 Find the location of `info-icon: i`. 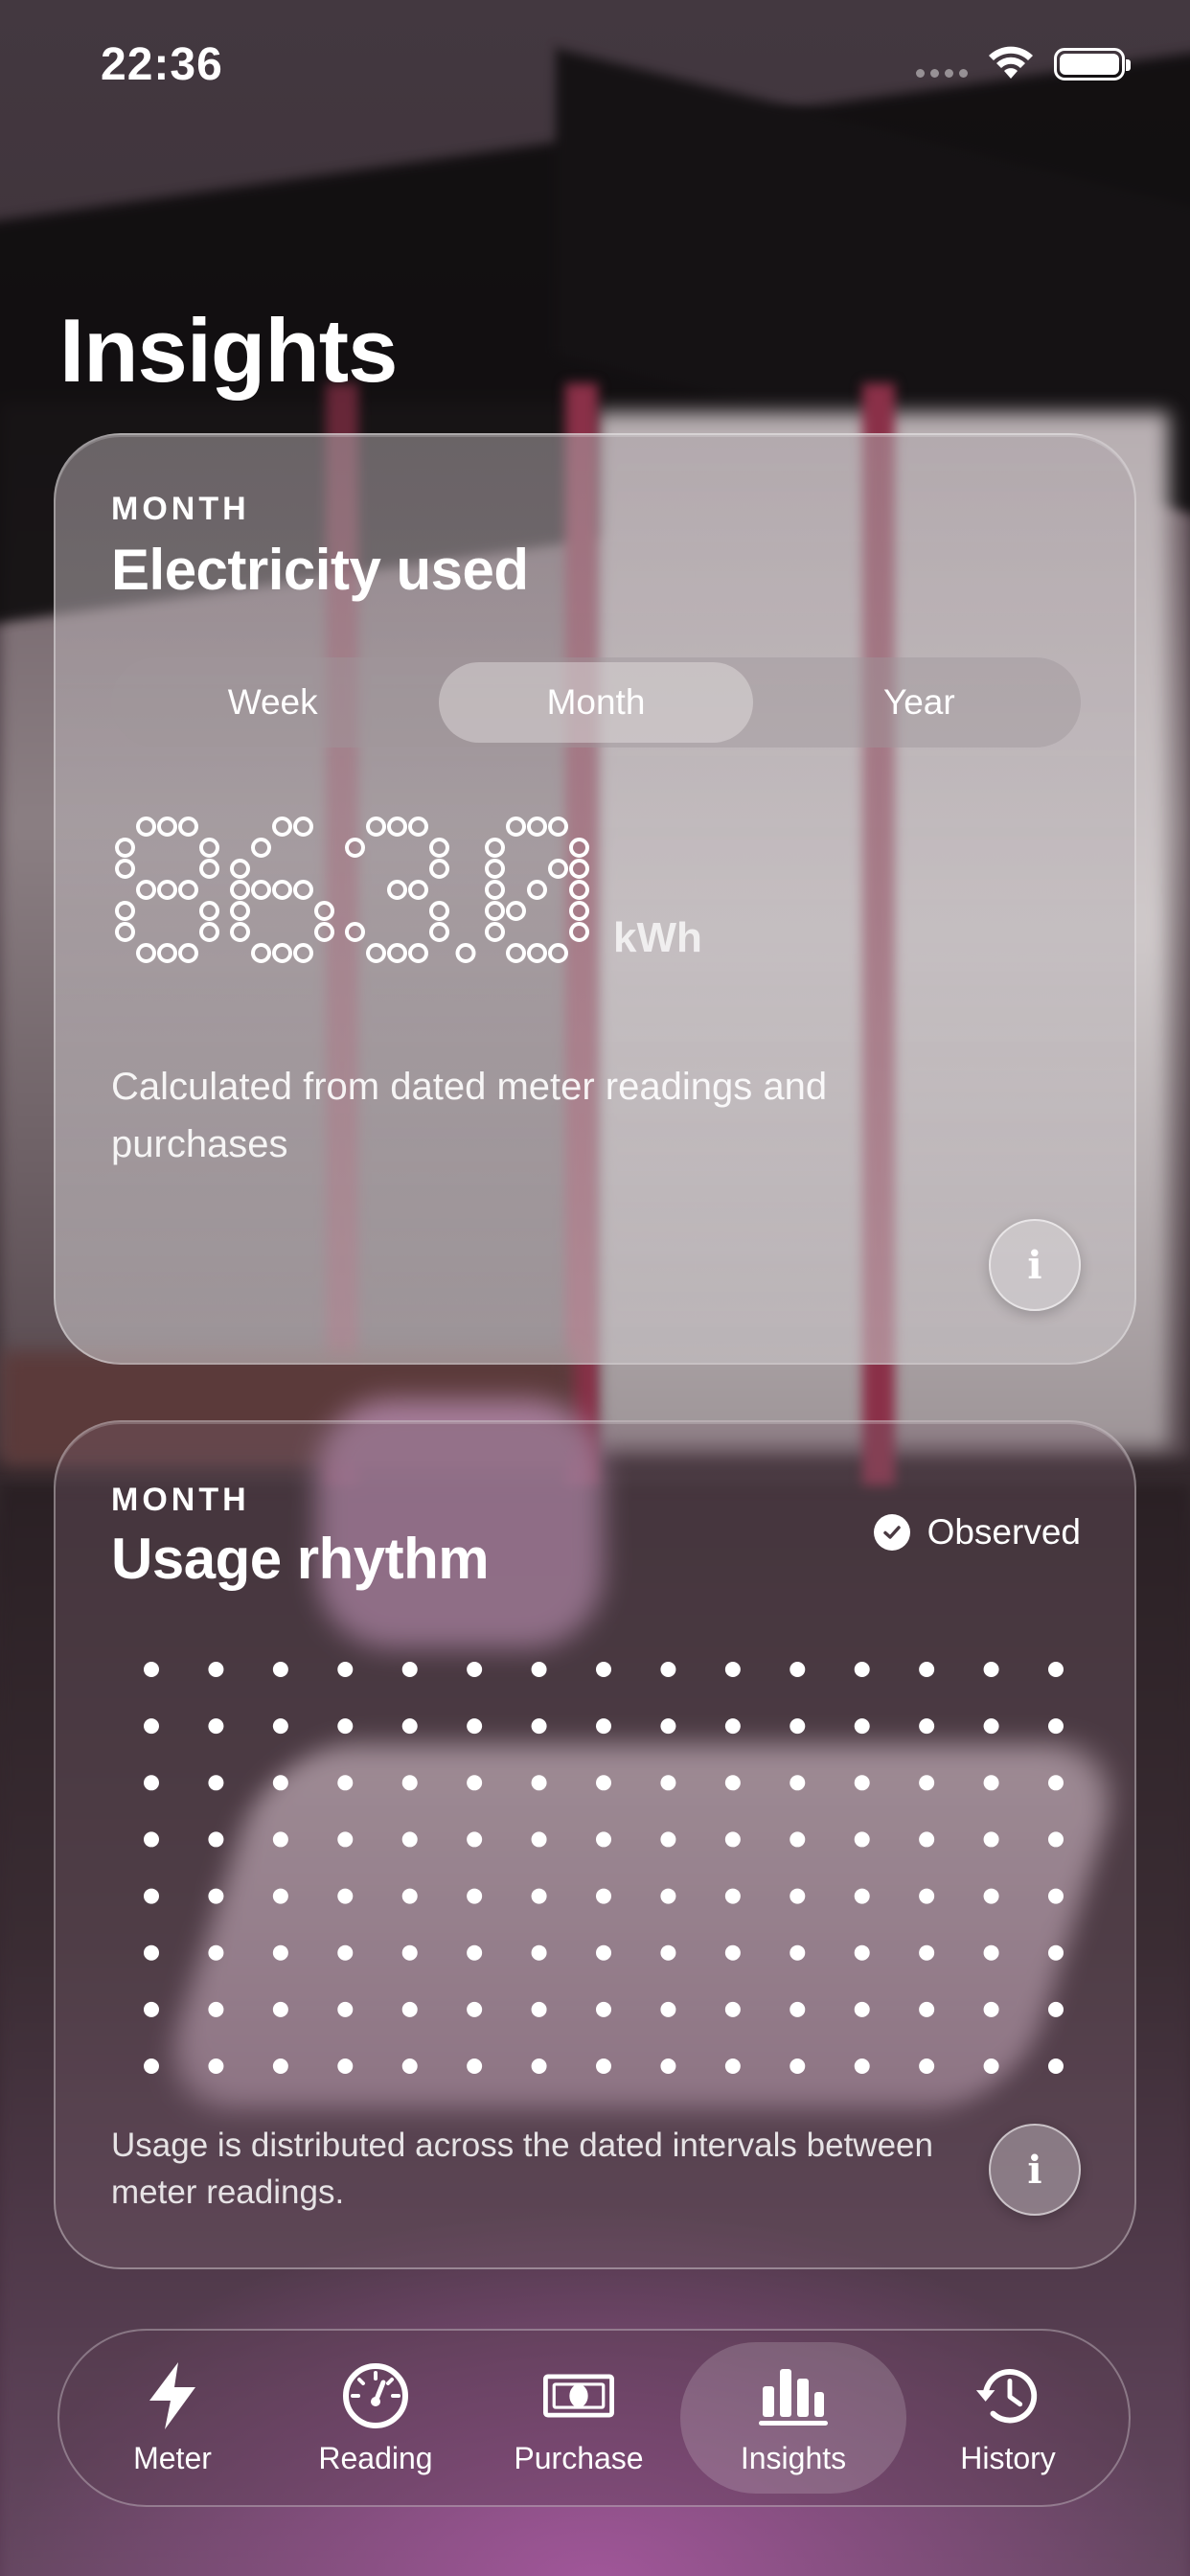

info-icon: i is located at coordinates (1035, 1265).